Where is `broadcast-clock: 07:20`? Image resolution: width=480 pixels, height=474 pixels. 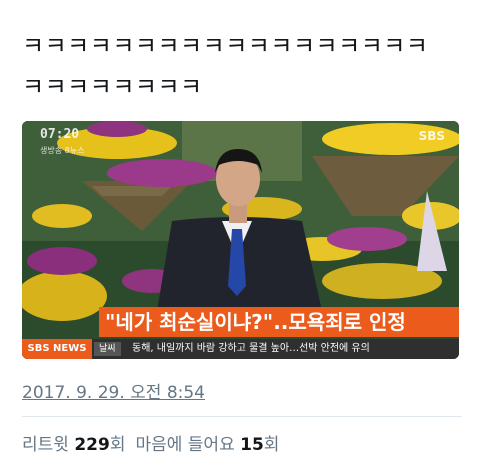 broadcast-clock: 07:20 is located at coordinates (60, 134).